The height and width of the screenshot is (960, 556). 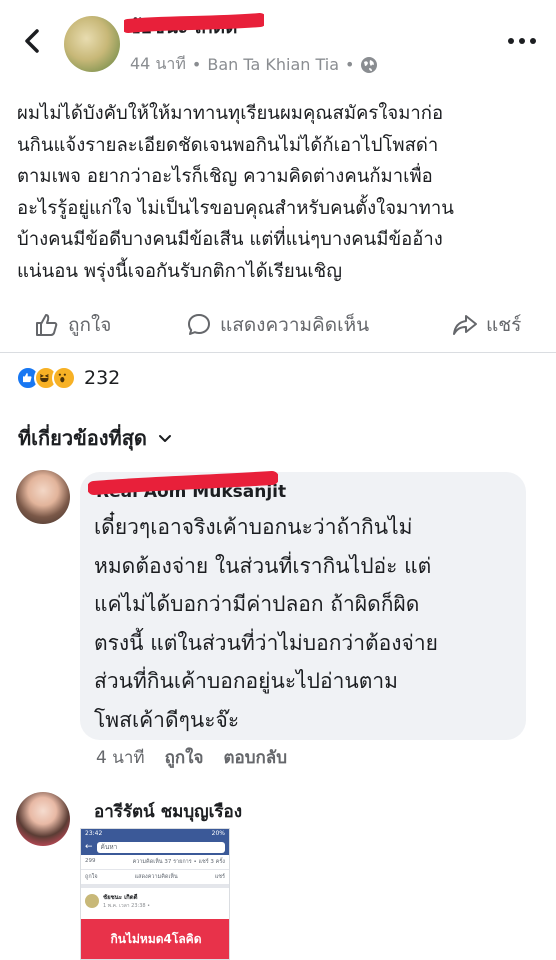 I want to click on status-battery: 20%, so click(x=218, y=833).